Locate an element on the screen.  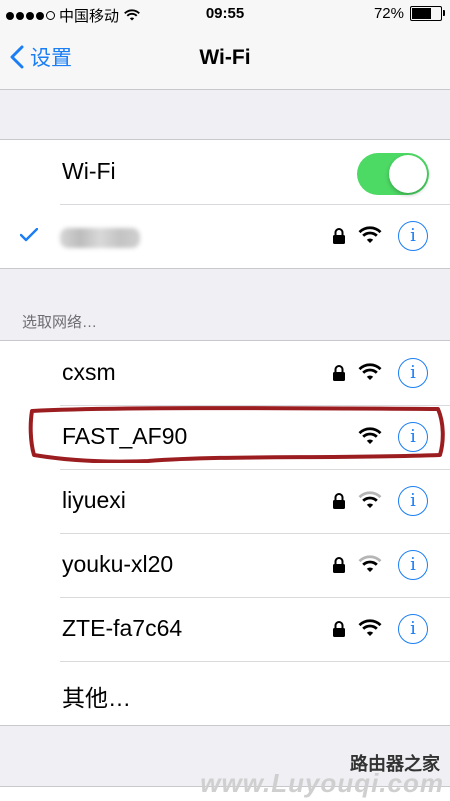
status-bar: 中国移动 09:55 72% is located at coordinates (225, 15).